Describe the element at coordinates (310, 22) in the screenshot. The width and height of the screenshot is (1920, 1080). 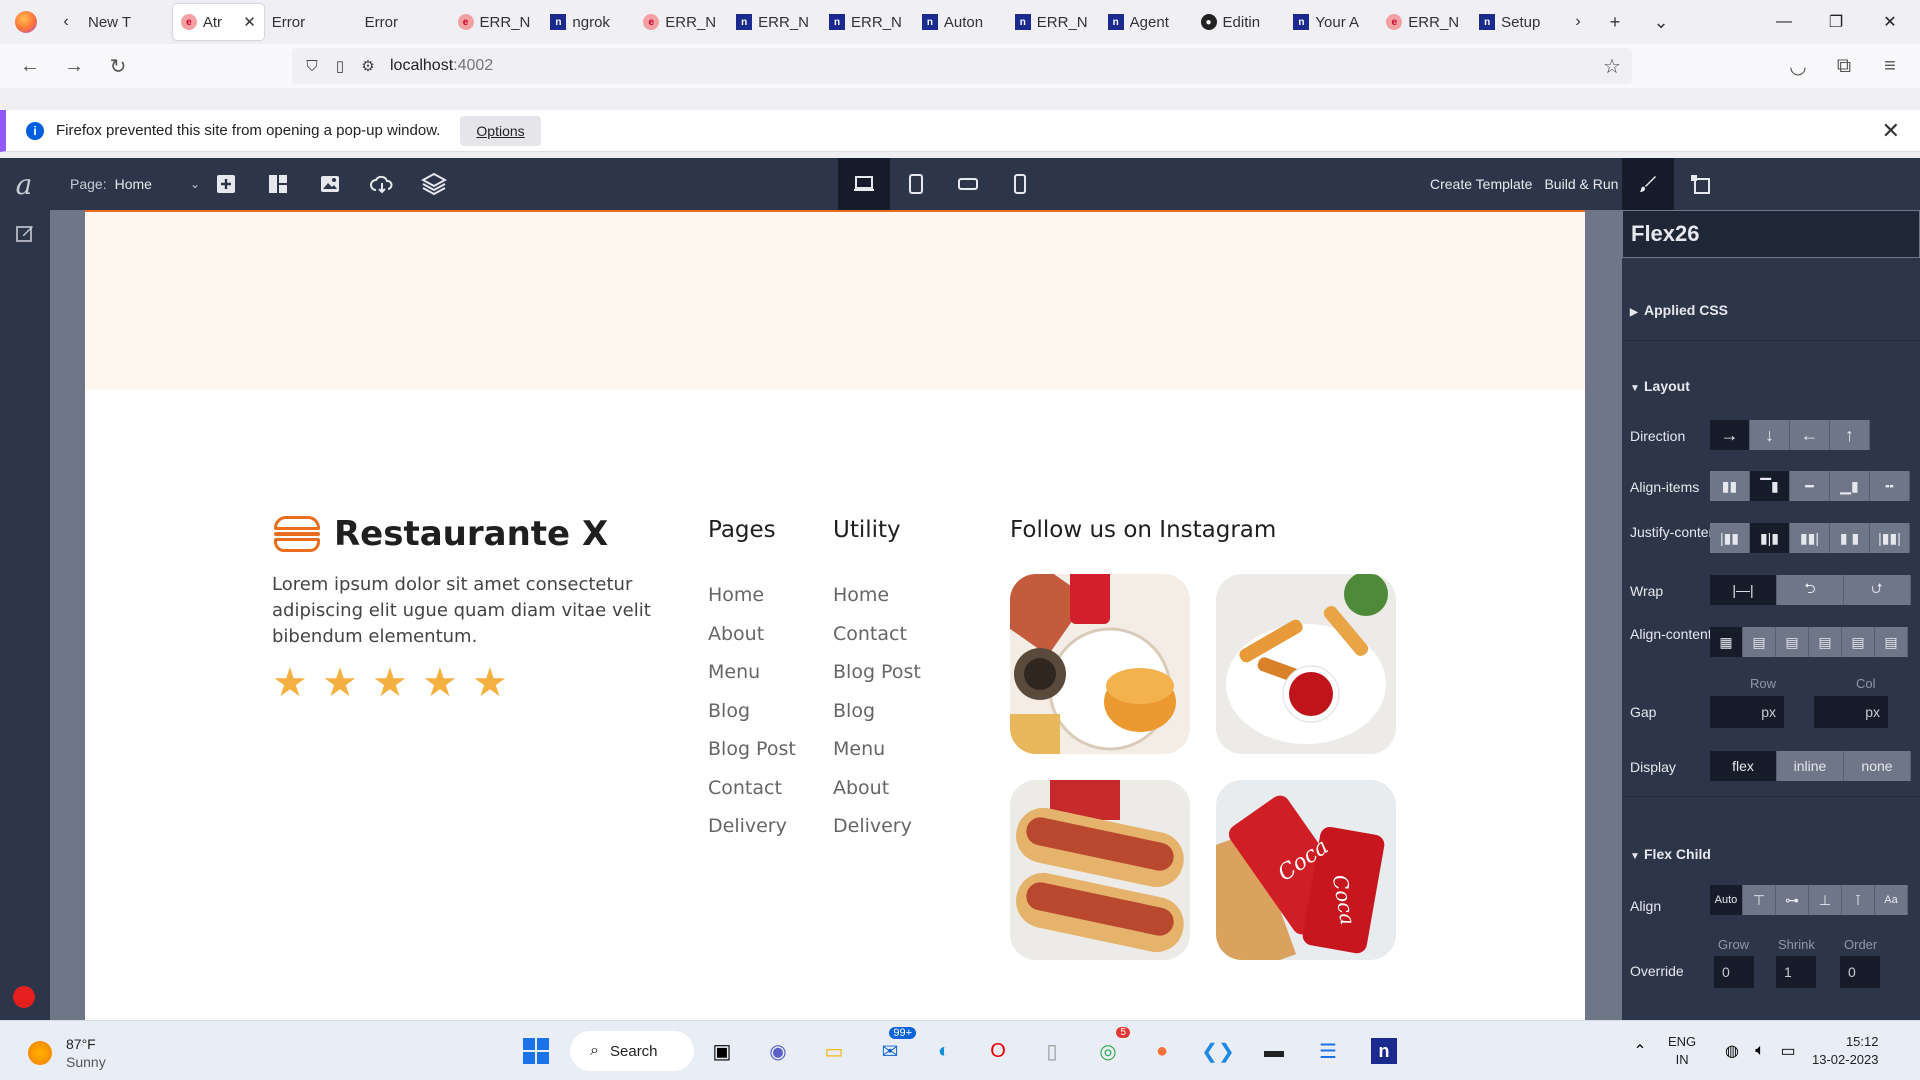
I see `browser-tab: Error` at that location.